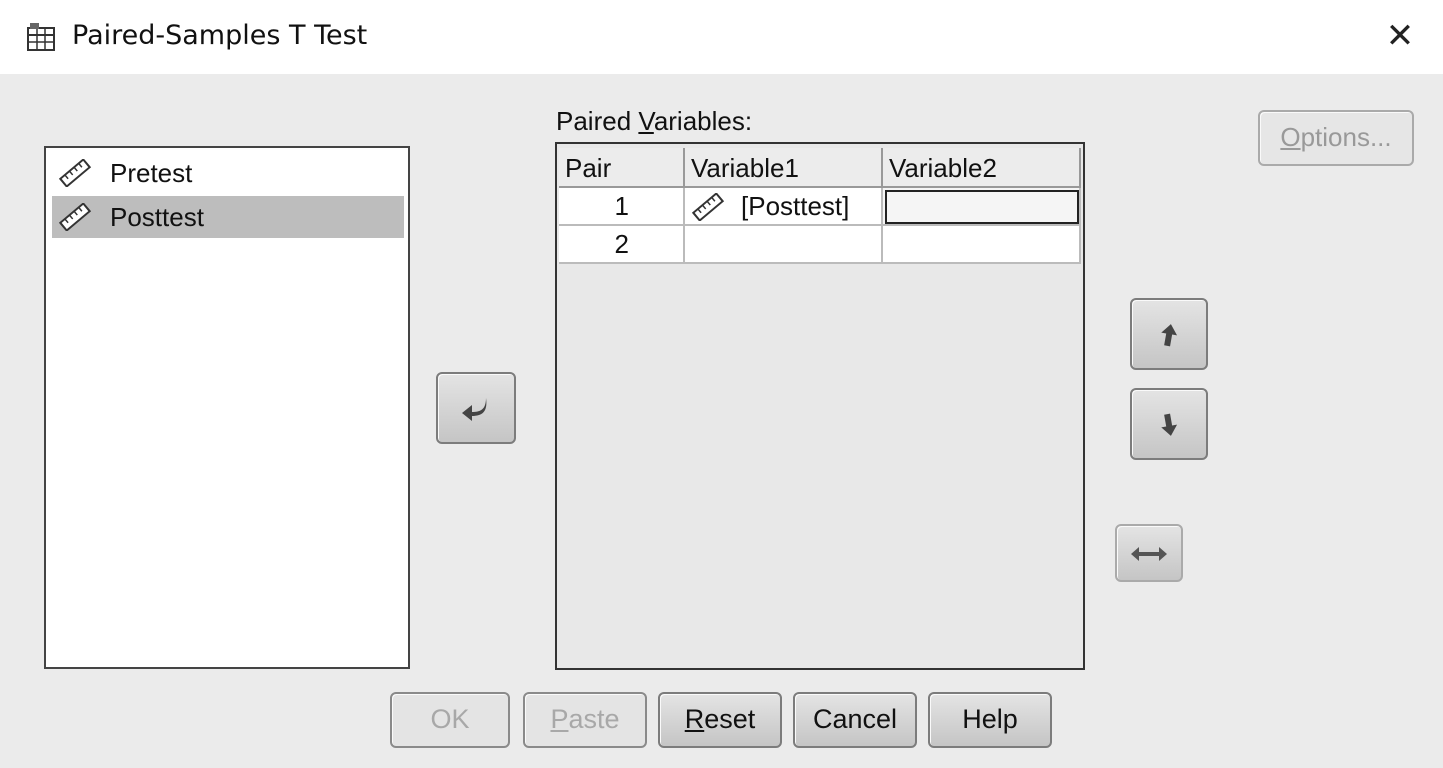 Image resolution: width=1443 pixels, height=768 pixels. What do you see at coordinates (585, 720) in the screenshot?
I see `paste-button: Paste` at bounding box center [585, 720].